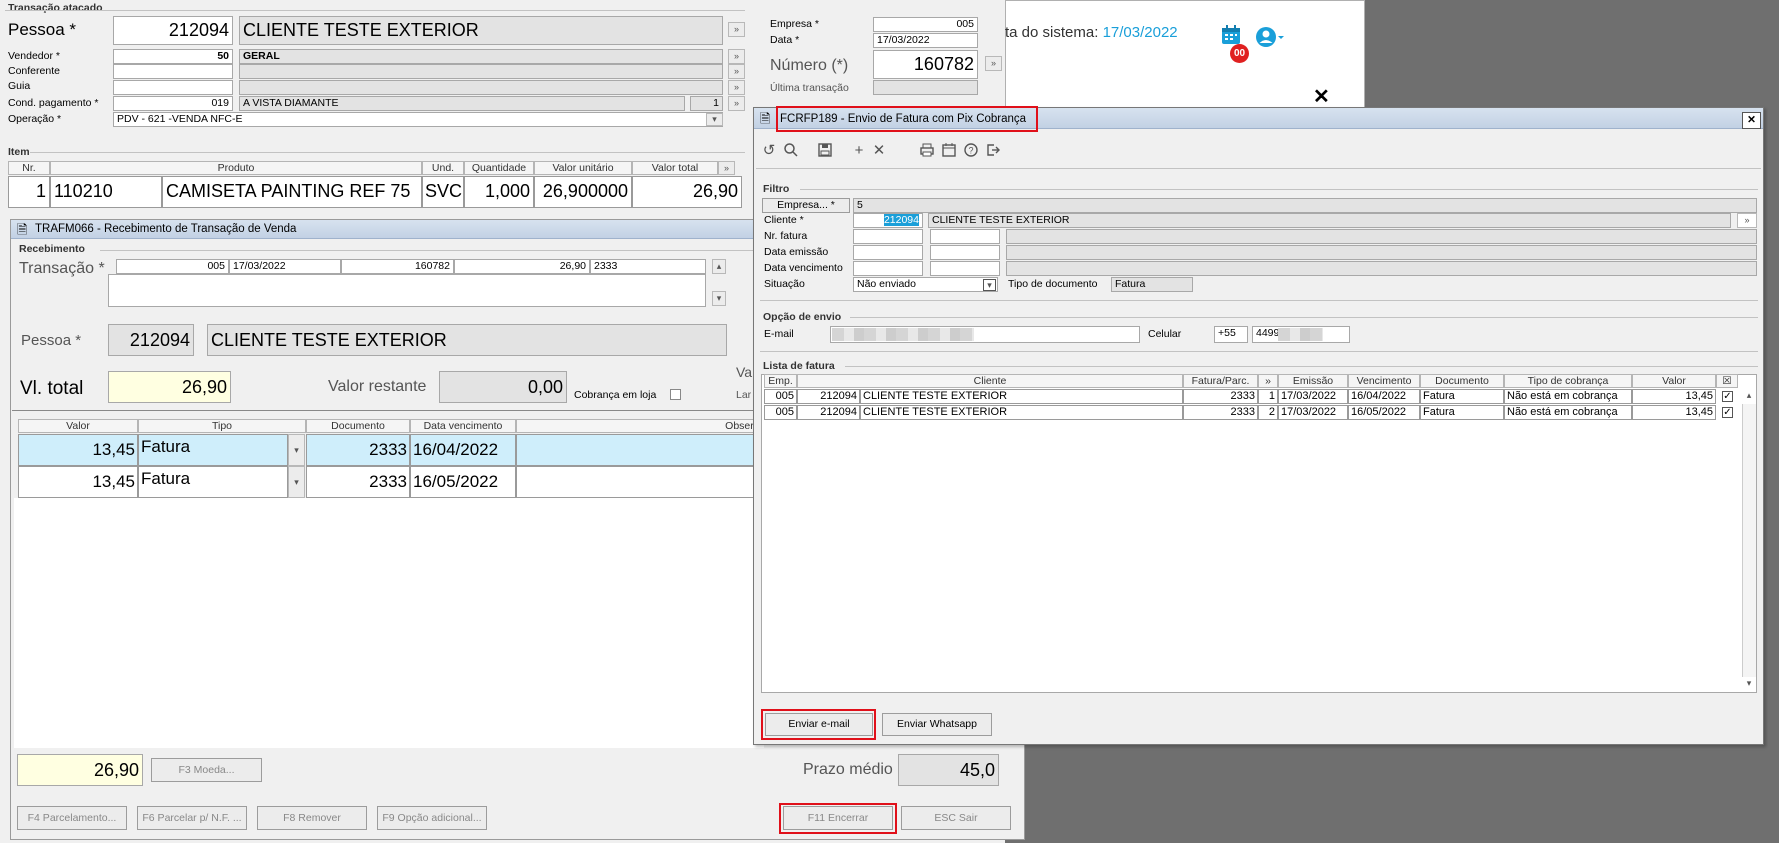 This screenshot has width=1779, height=843. I want to click on cancel-icon: ✕, so click(879, 151).